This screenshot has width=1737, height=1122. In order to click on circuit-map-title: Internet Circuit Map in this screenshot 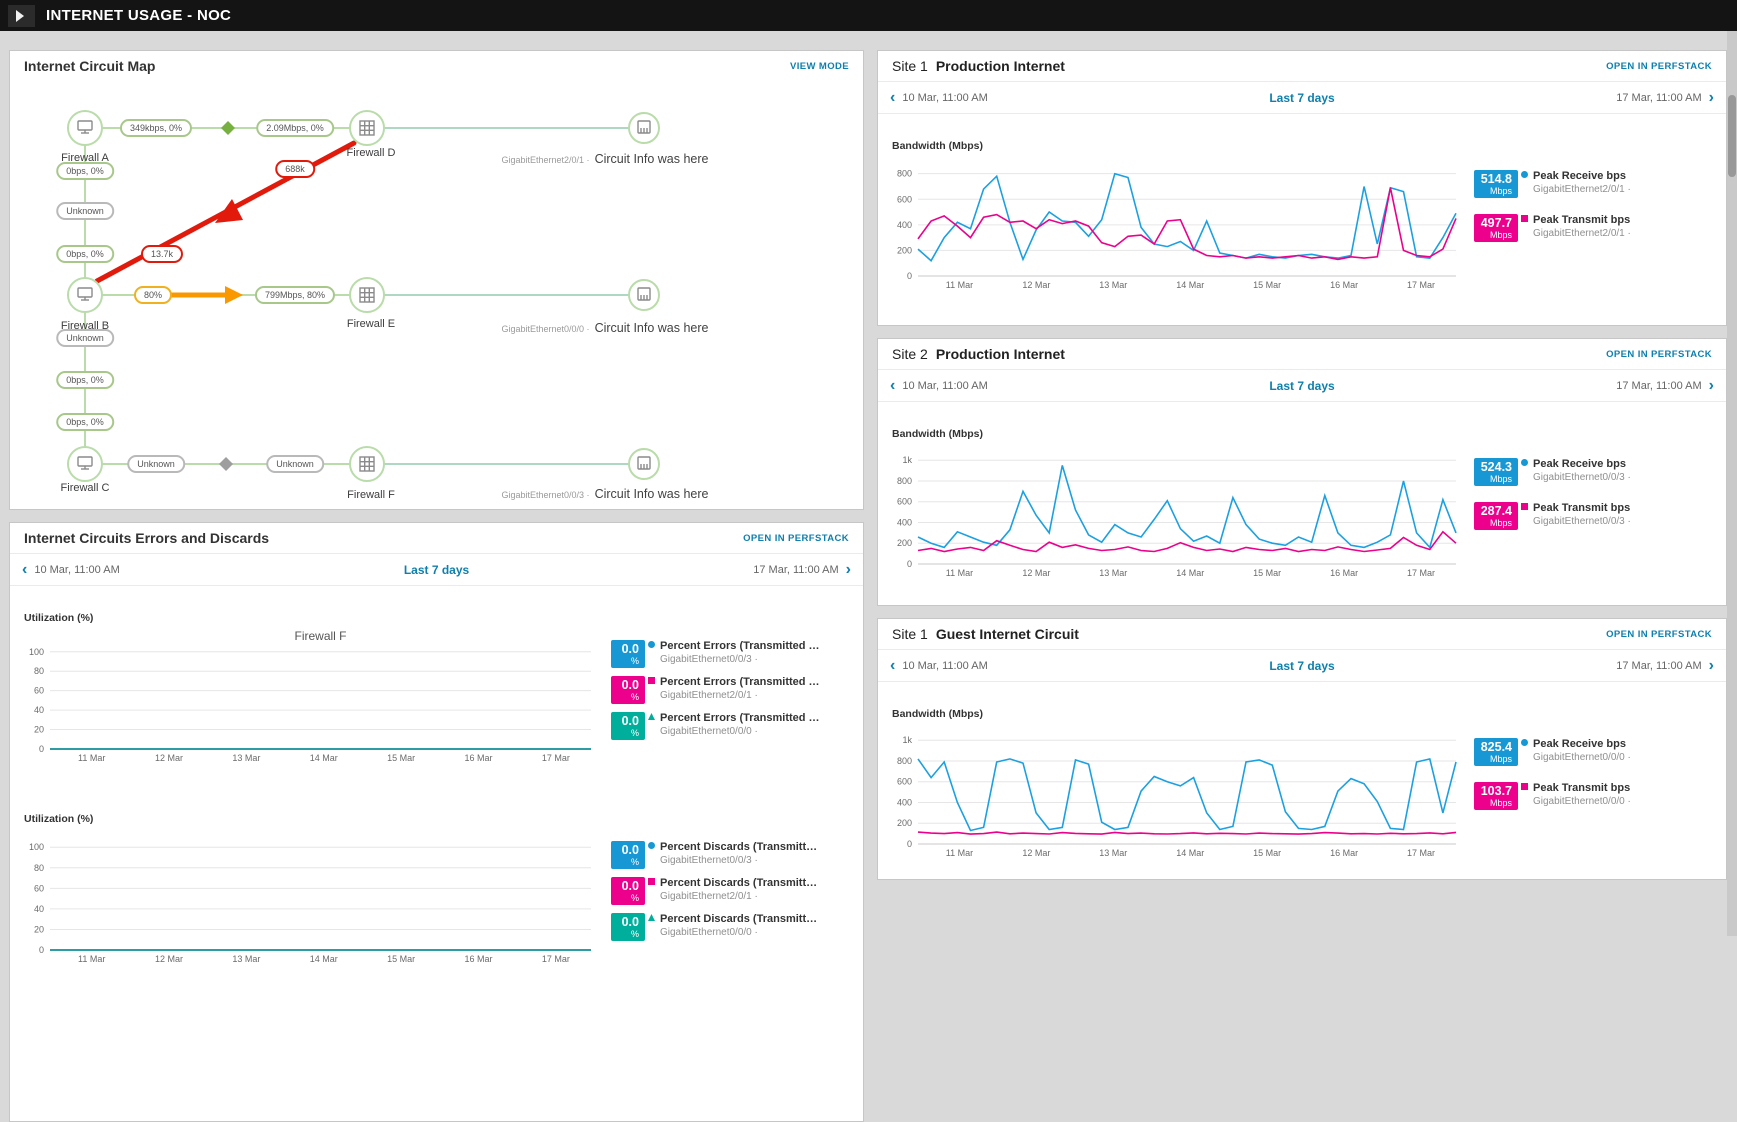, I will do `click(90, 66)`.